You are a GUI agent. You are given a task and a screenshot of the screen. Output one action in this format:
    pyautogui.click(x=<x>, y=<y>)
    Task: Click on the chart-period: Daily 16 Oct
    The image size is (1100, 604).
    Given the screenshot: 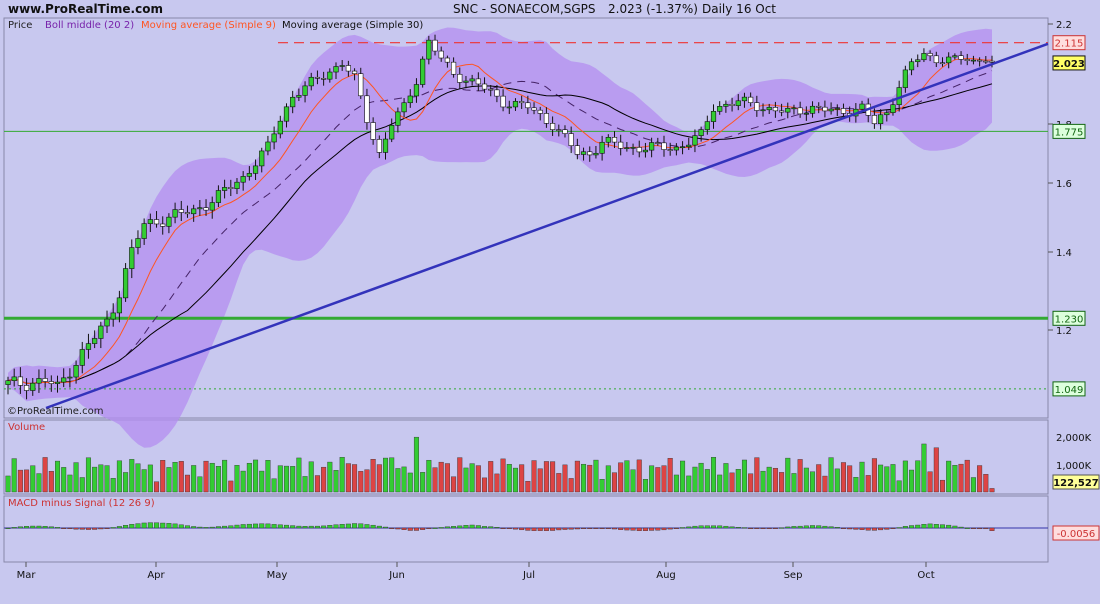 What is the action you would take?
    pyautogui.click(x=739, y=9)
    